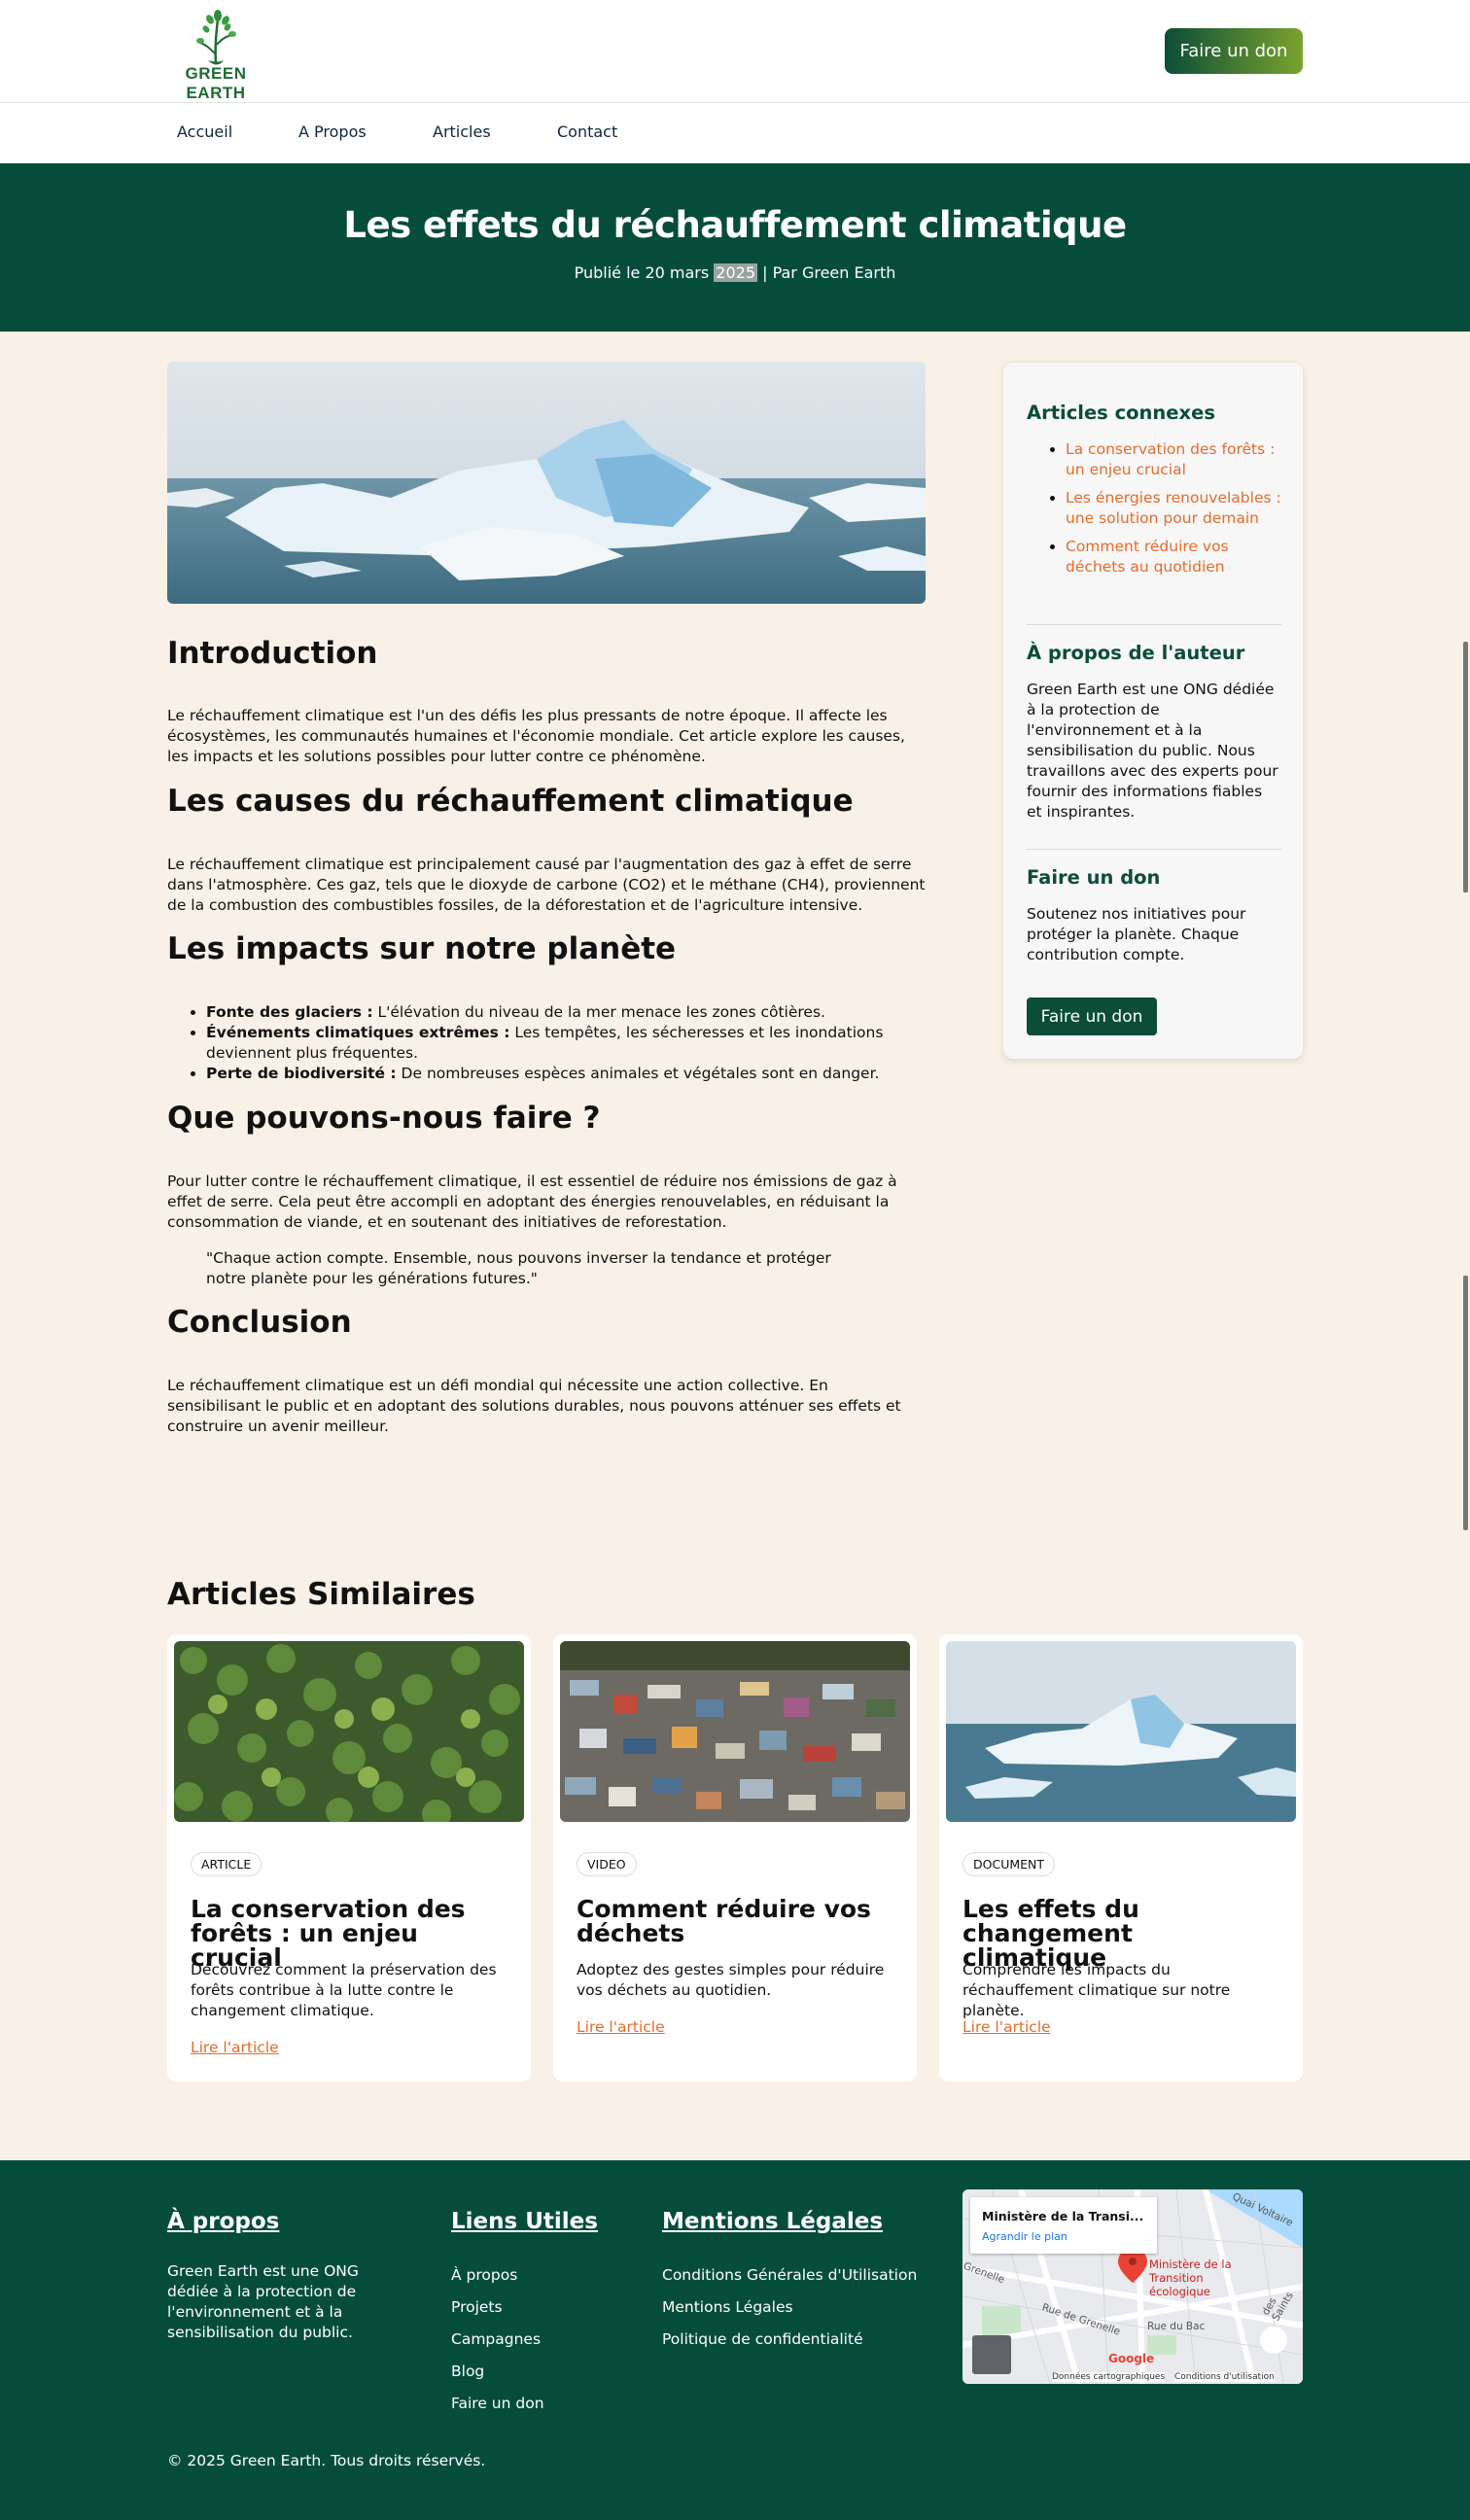 The width and height of the screenshot is (1470, 2520). I want to click on iceberg-image-icon, so click(1121, 1731).